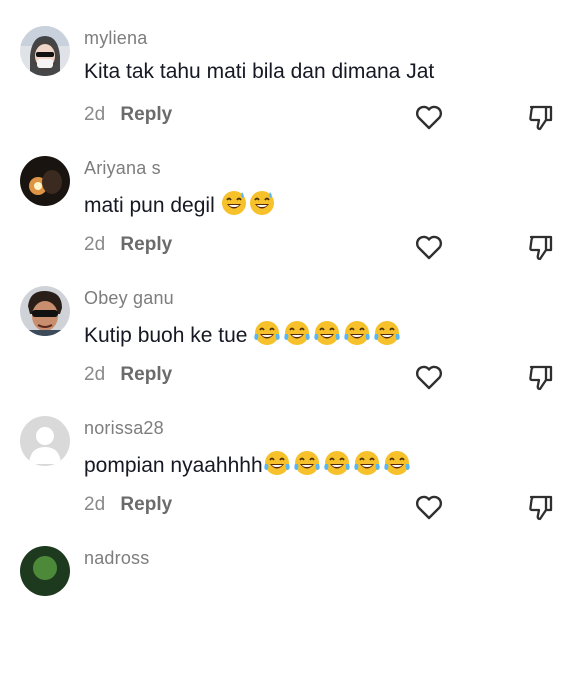 The width and height of the screenshot is (576, 676). Describe the element at coordinates (149, 205) in the screenshot. I see `comment-text-content: mati pun degil` at that location.